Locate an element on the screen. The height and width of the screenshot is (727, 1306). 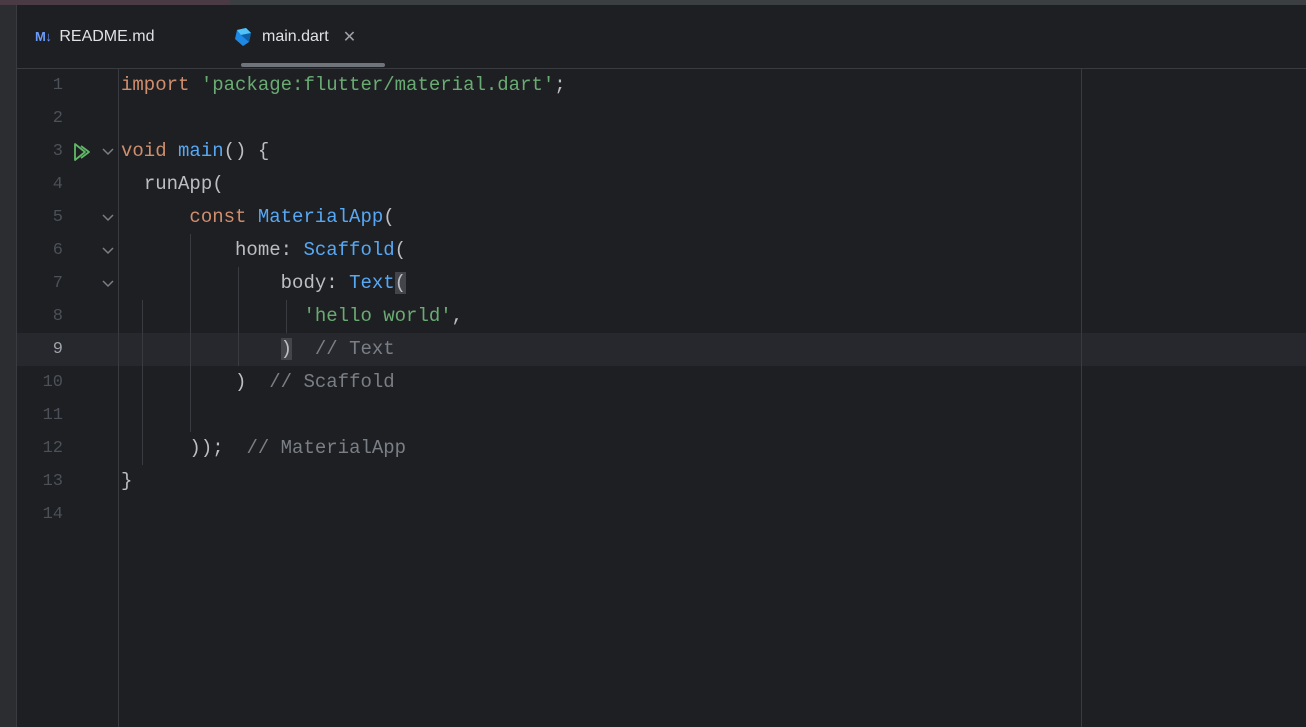
code-line: 6 home: Scaffold( is located at coordinates (661, 250).